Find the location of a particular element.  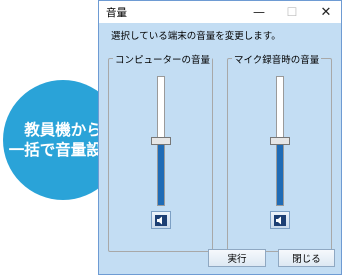

mic-volume-thumb is located at coordinates (280, 141).